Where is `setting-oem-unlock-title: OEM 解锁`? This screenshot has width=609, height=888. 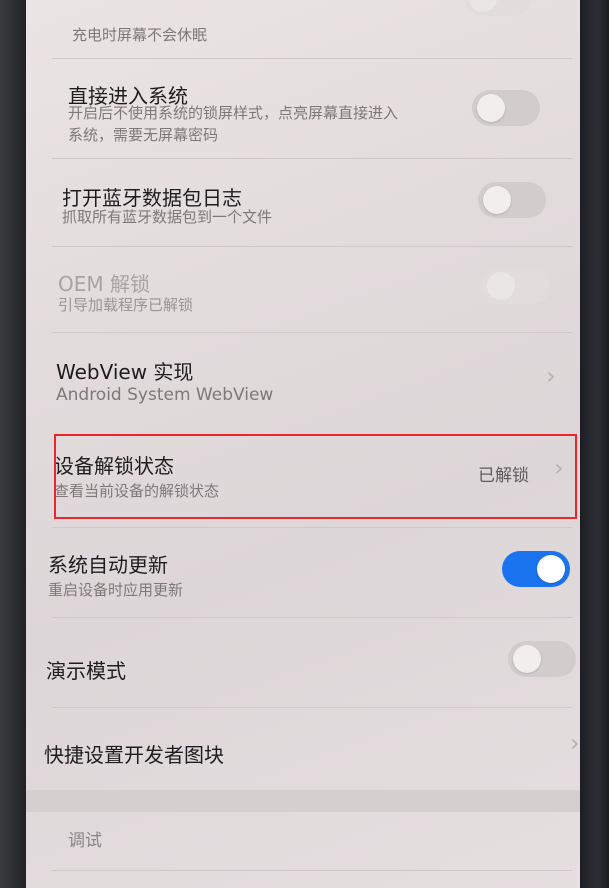 setting-oem-unlock-title: OEM 解锁 is located at coordinates (104, 284).